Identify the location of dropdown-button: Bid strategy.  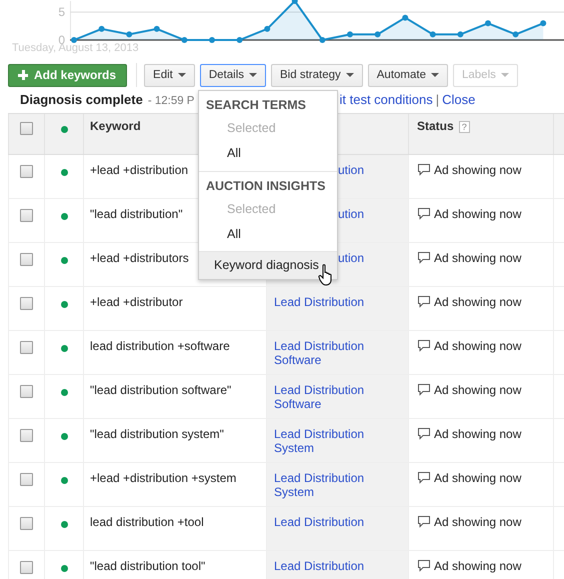
(317, 75).